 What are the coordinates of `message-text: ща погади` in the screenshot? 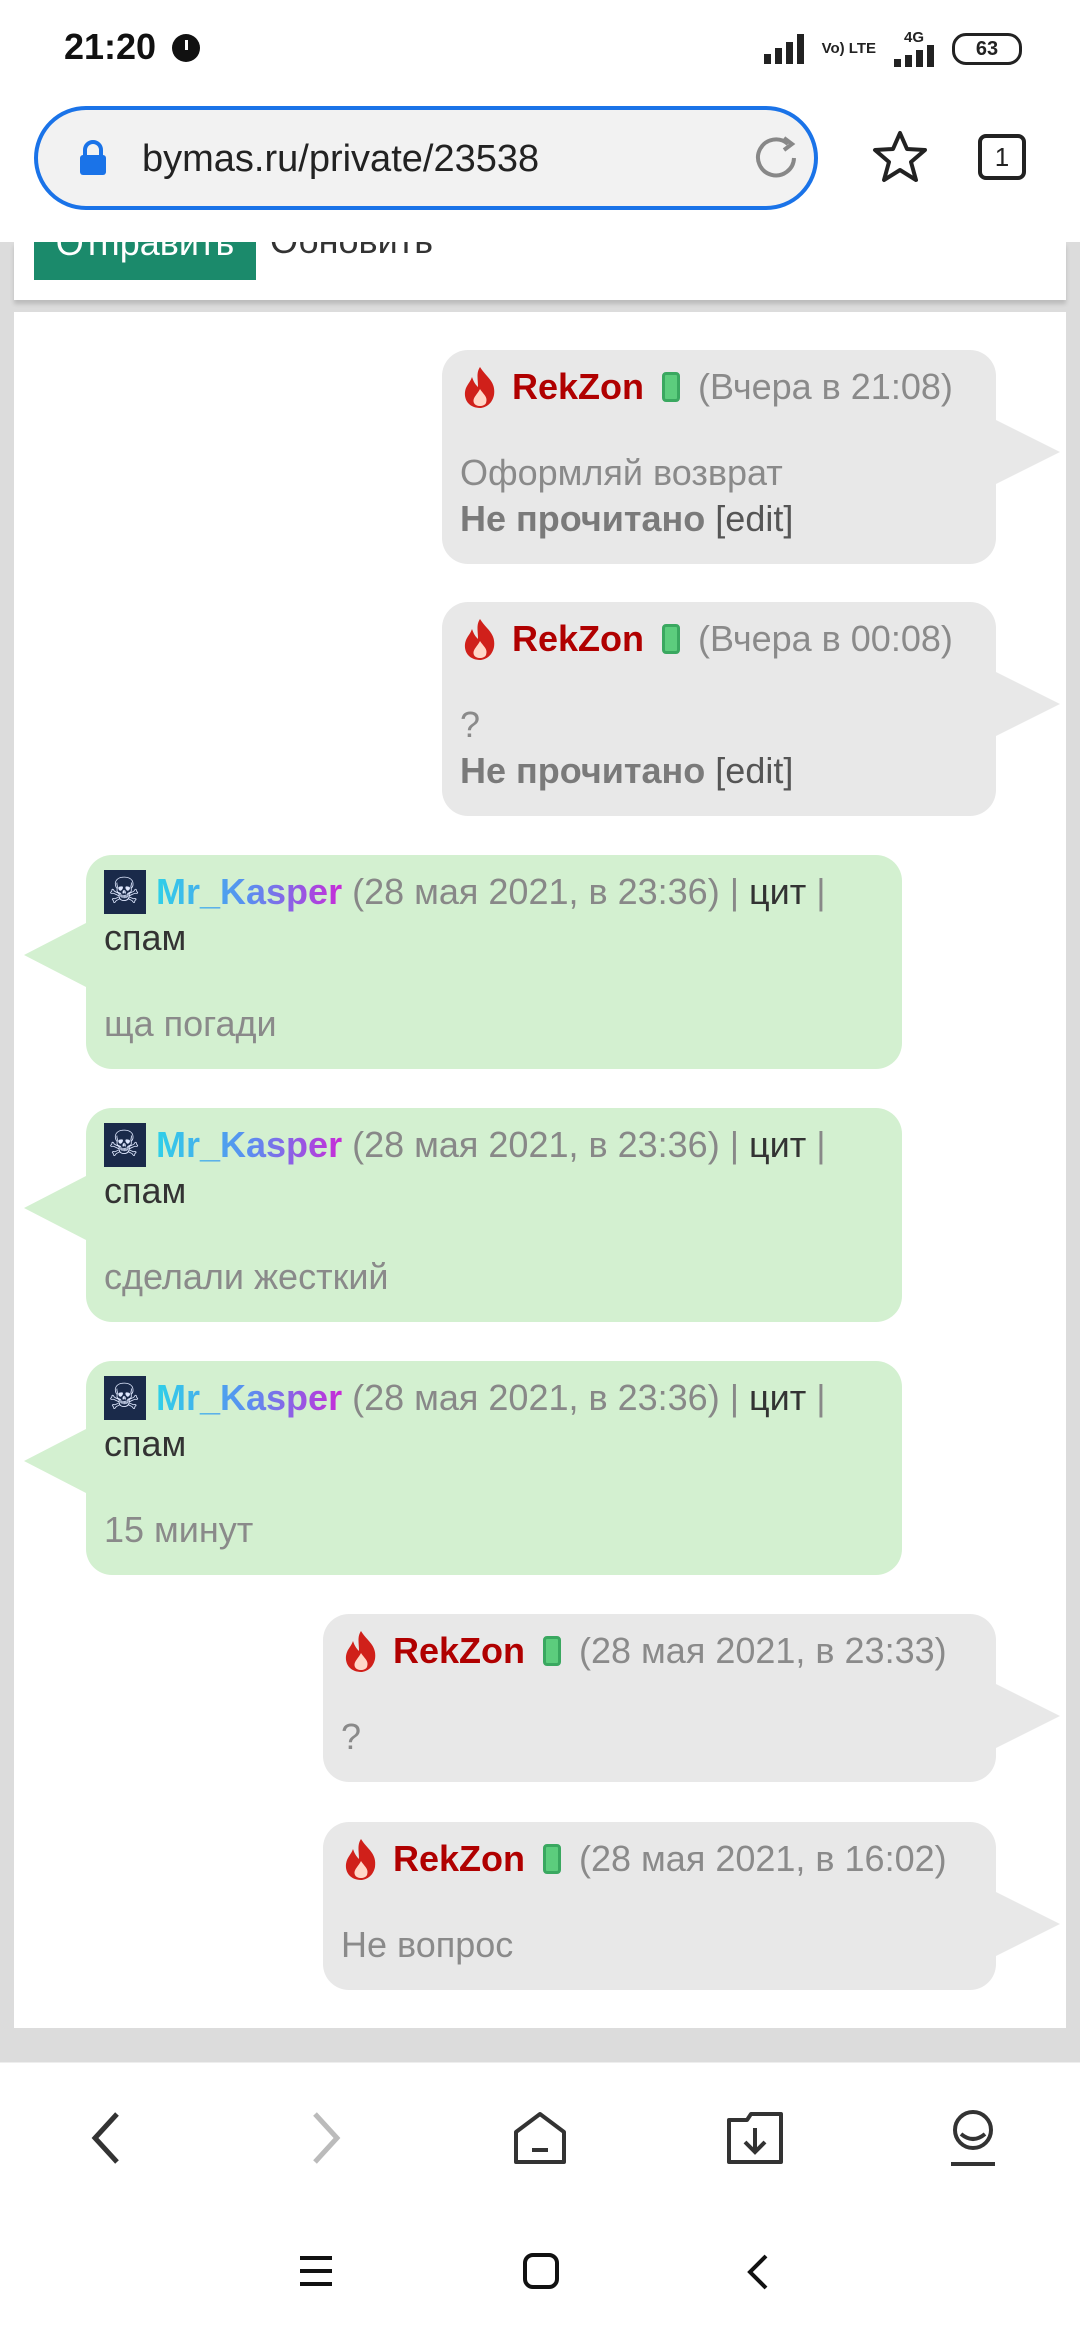 It's located at (190, 1023).